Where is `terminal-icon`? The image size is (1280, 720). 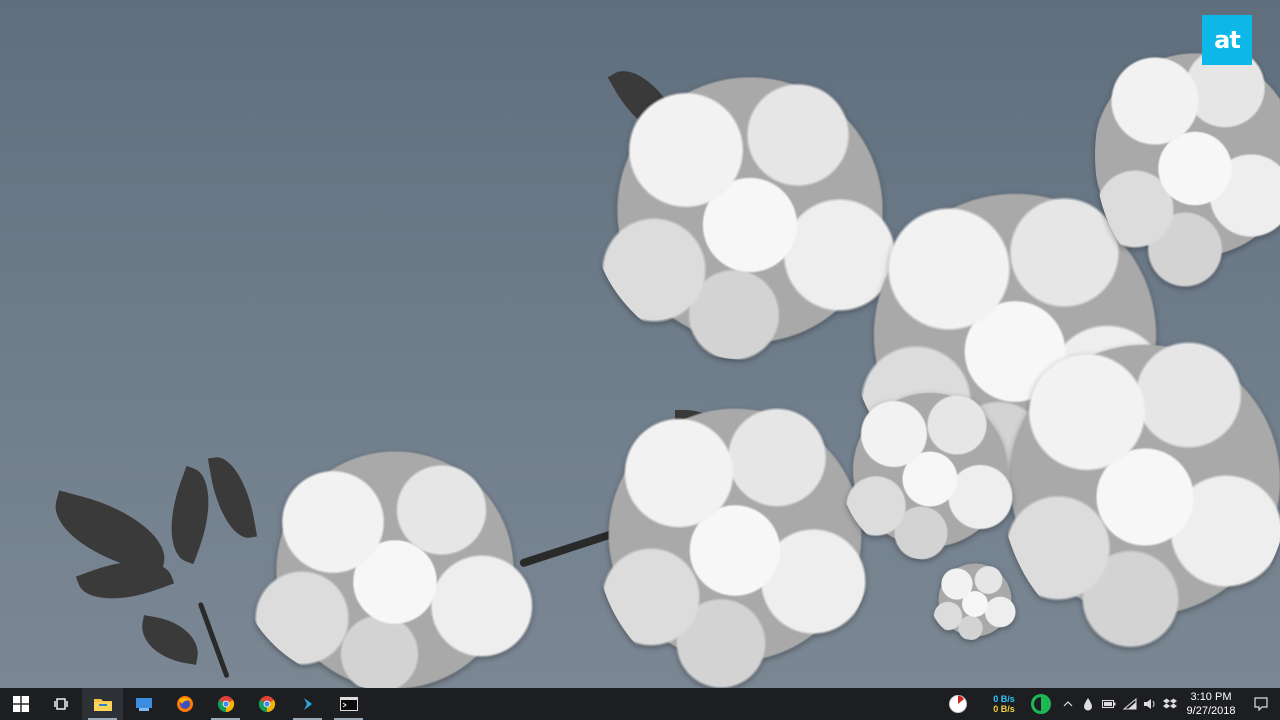 terminal-icon is located at coordinates (348, 704).